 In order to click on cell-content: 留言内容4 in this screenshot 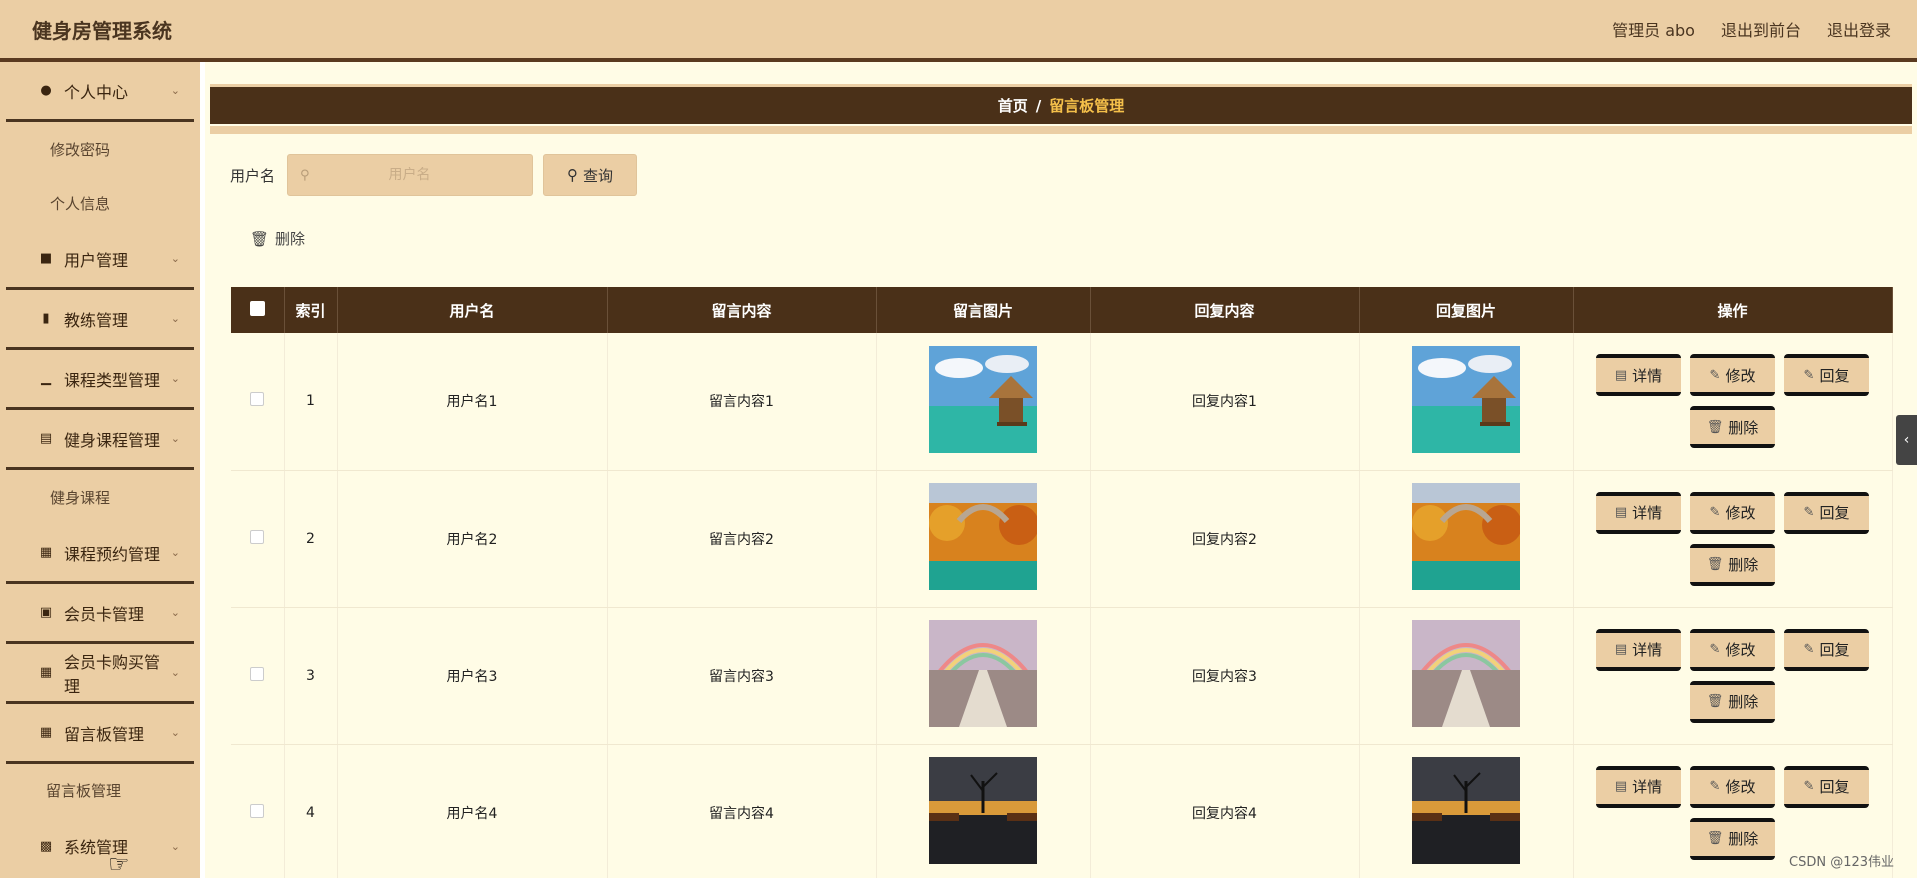, I will do `click(742, 811)`.